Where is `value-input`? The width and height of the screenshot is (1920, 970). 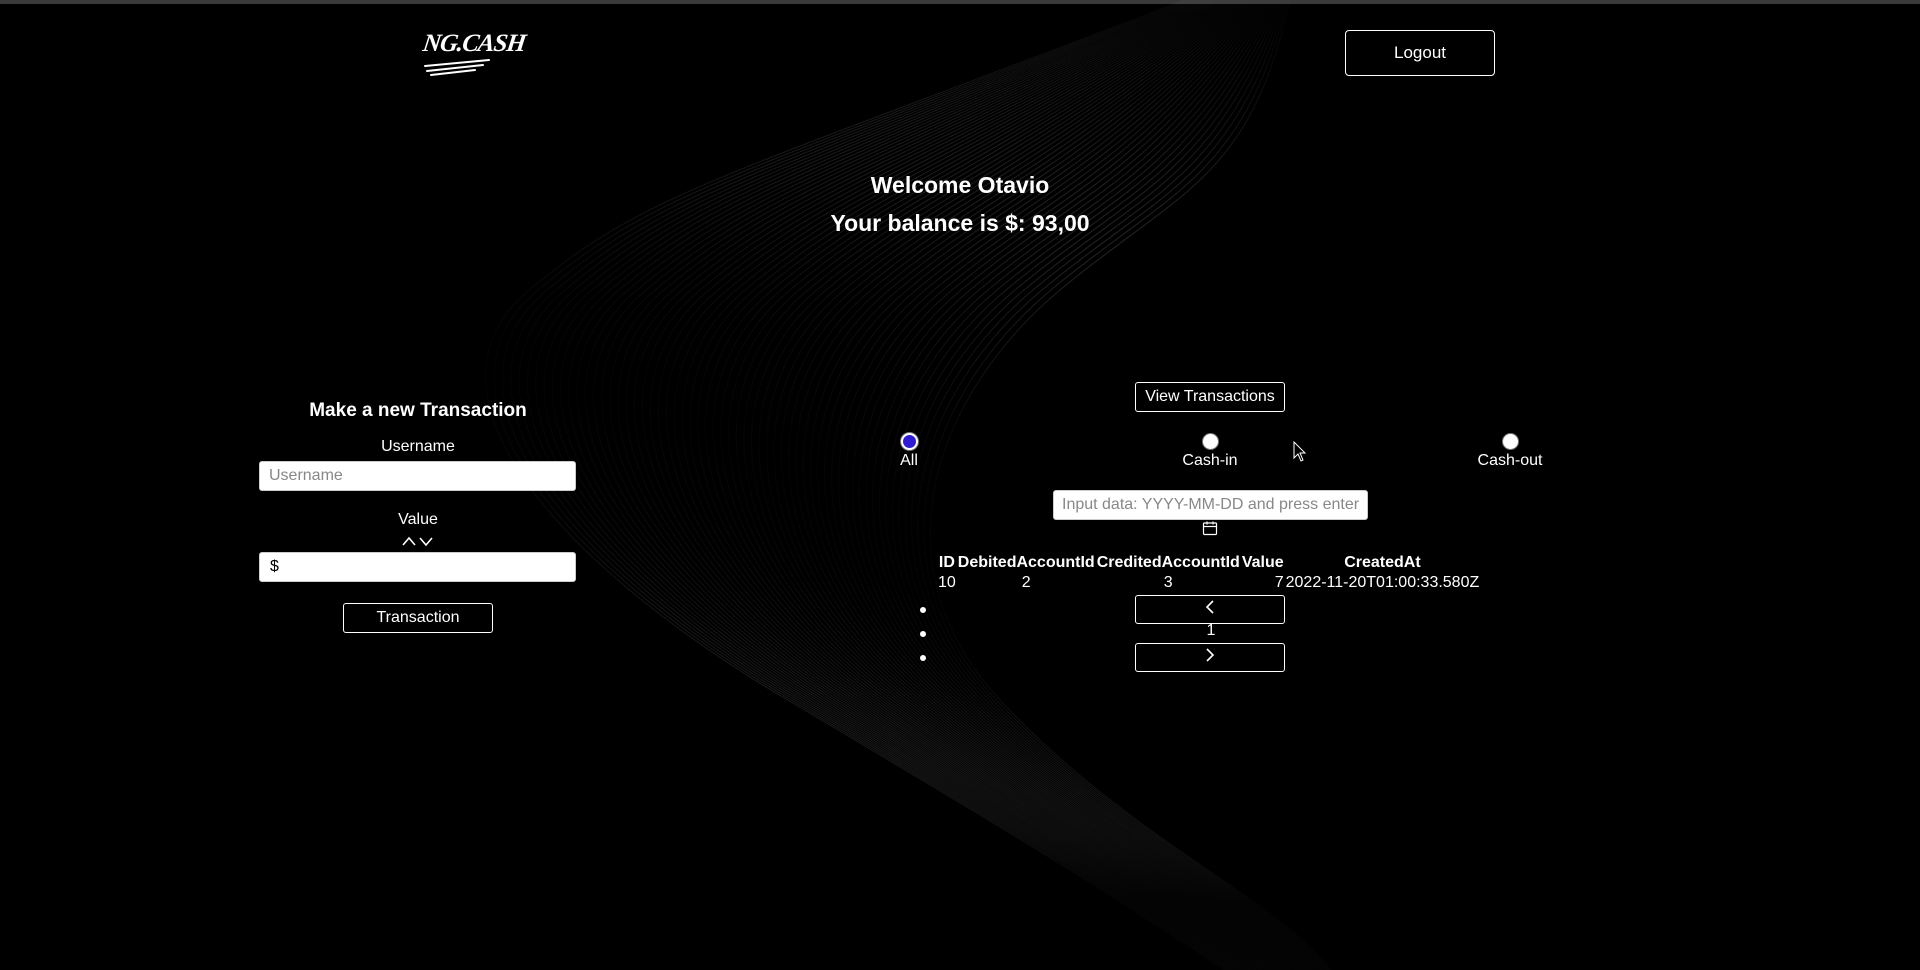
value-input is located at coordinates (431, 568).